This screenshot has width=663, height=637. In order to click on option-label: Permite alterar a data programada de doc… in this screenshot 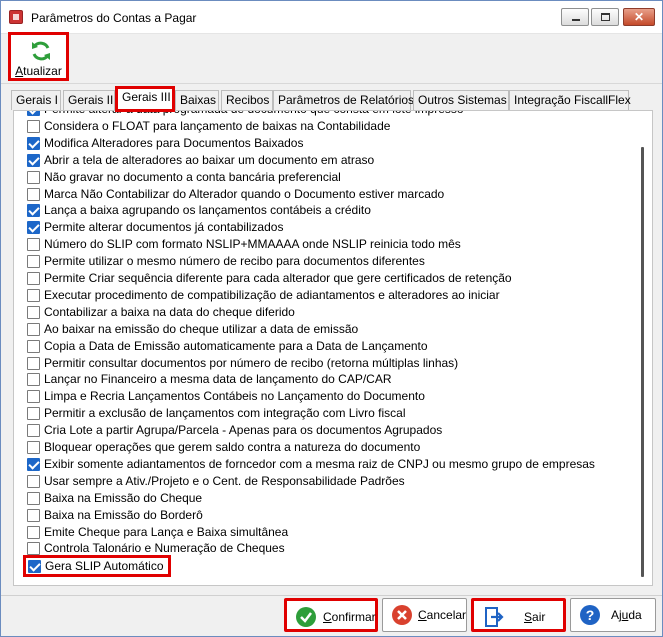, I will do `click(254, 113)`.